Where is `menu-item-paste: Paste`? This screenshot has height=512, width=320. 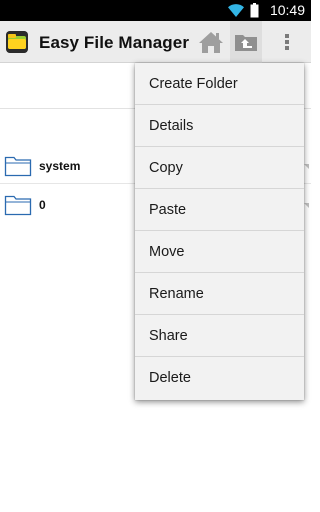
menu-item-paste: Paste is located at coordinates (219, 210).